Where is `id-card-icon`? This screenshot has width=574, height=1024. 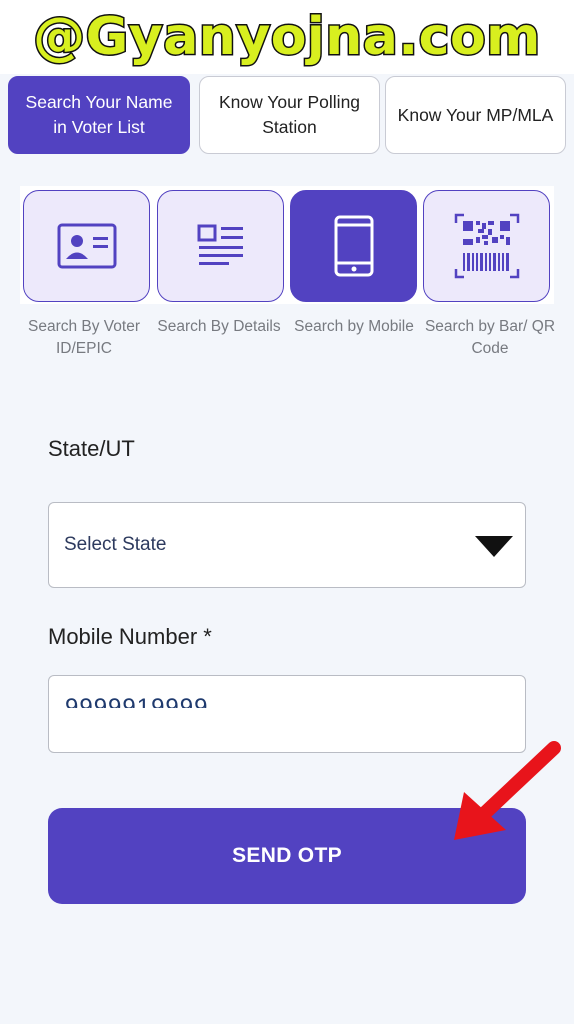
id-card-icon is located at coordinates (86, 246).